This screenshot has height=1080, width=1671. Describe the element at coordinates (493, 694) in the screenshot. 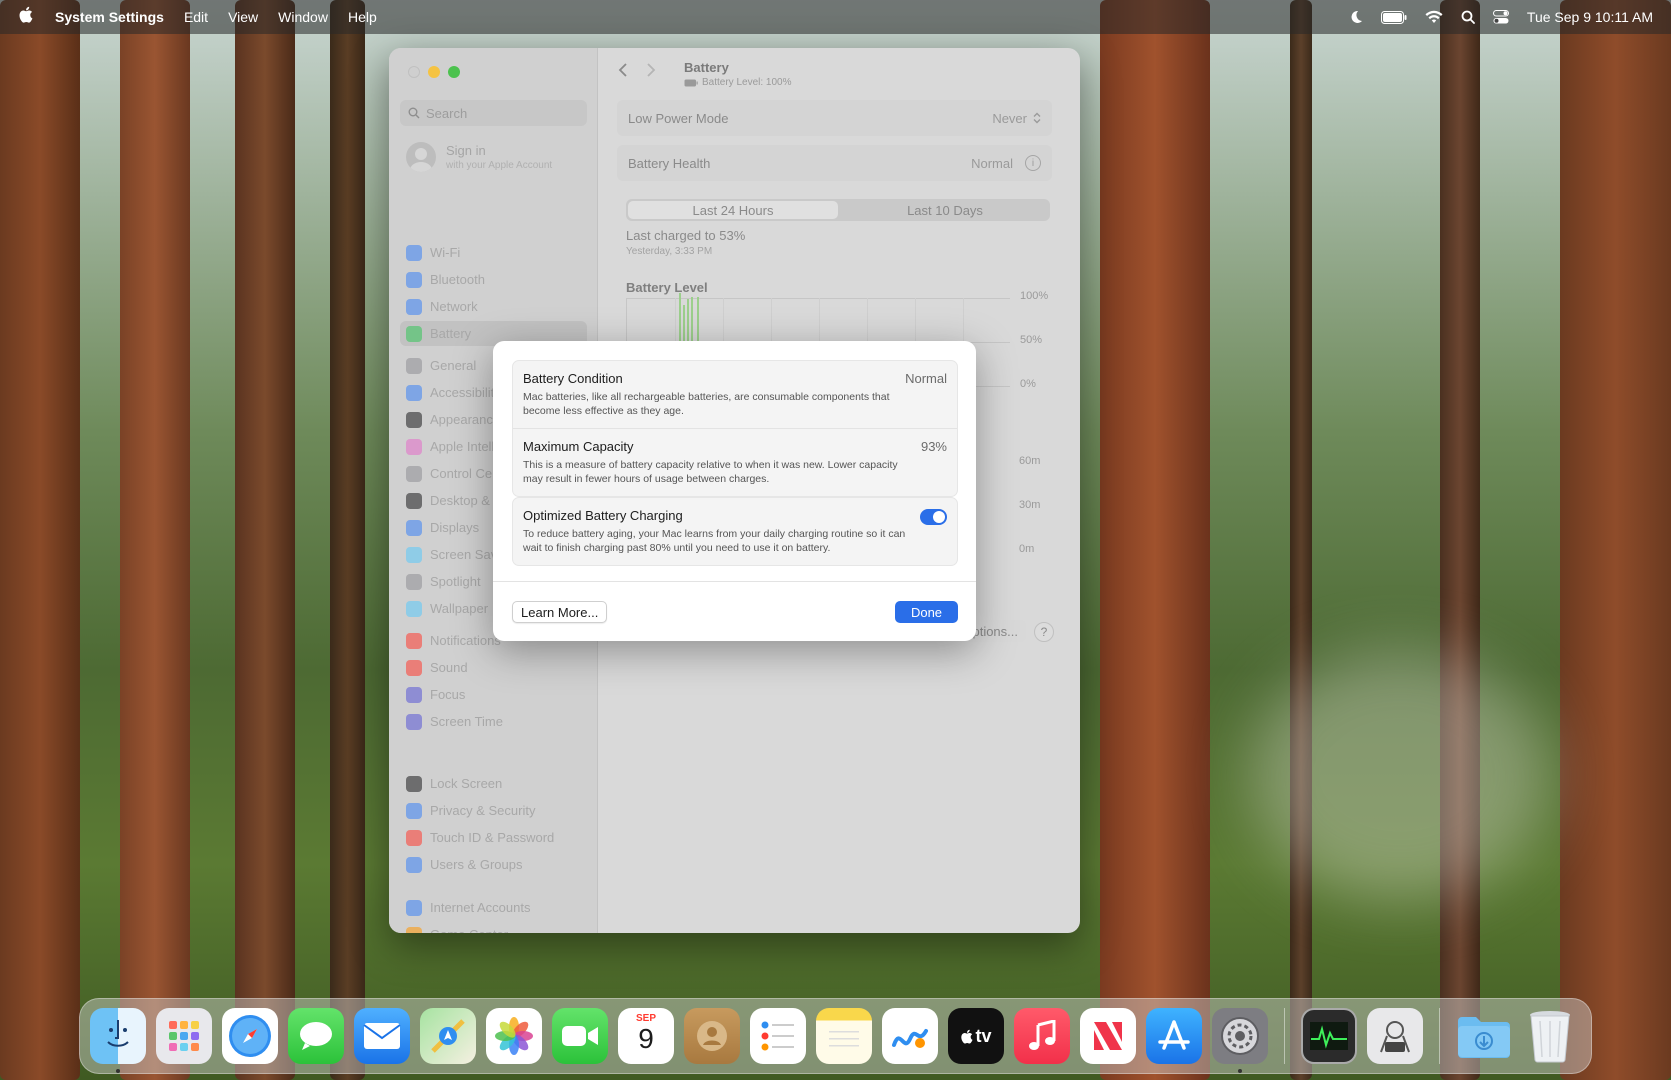

I see `sidebar-item-focus: Focus` at that location.